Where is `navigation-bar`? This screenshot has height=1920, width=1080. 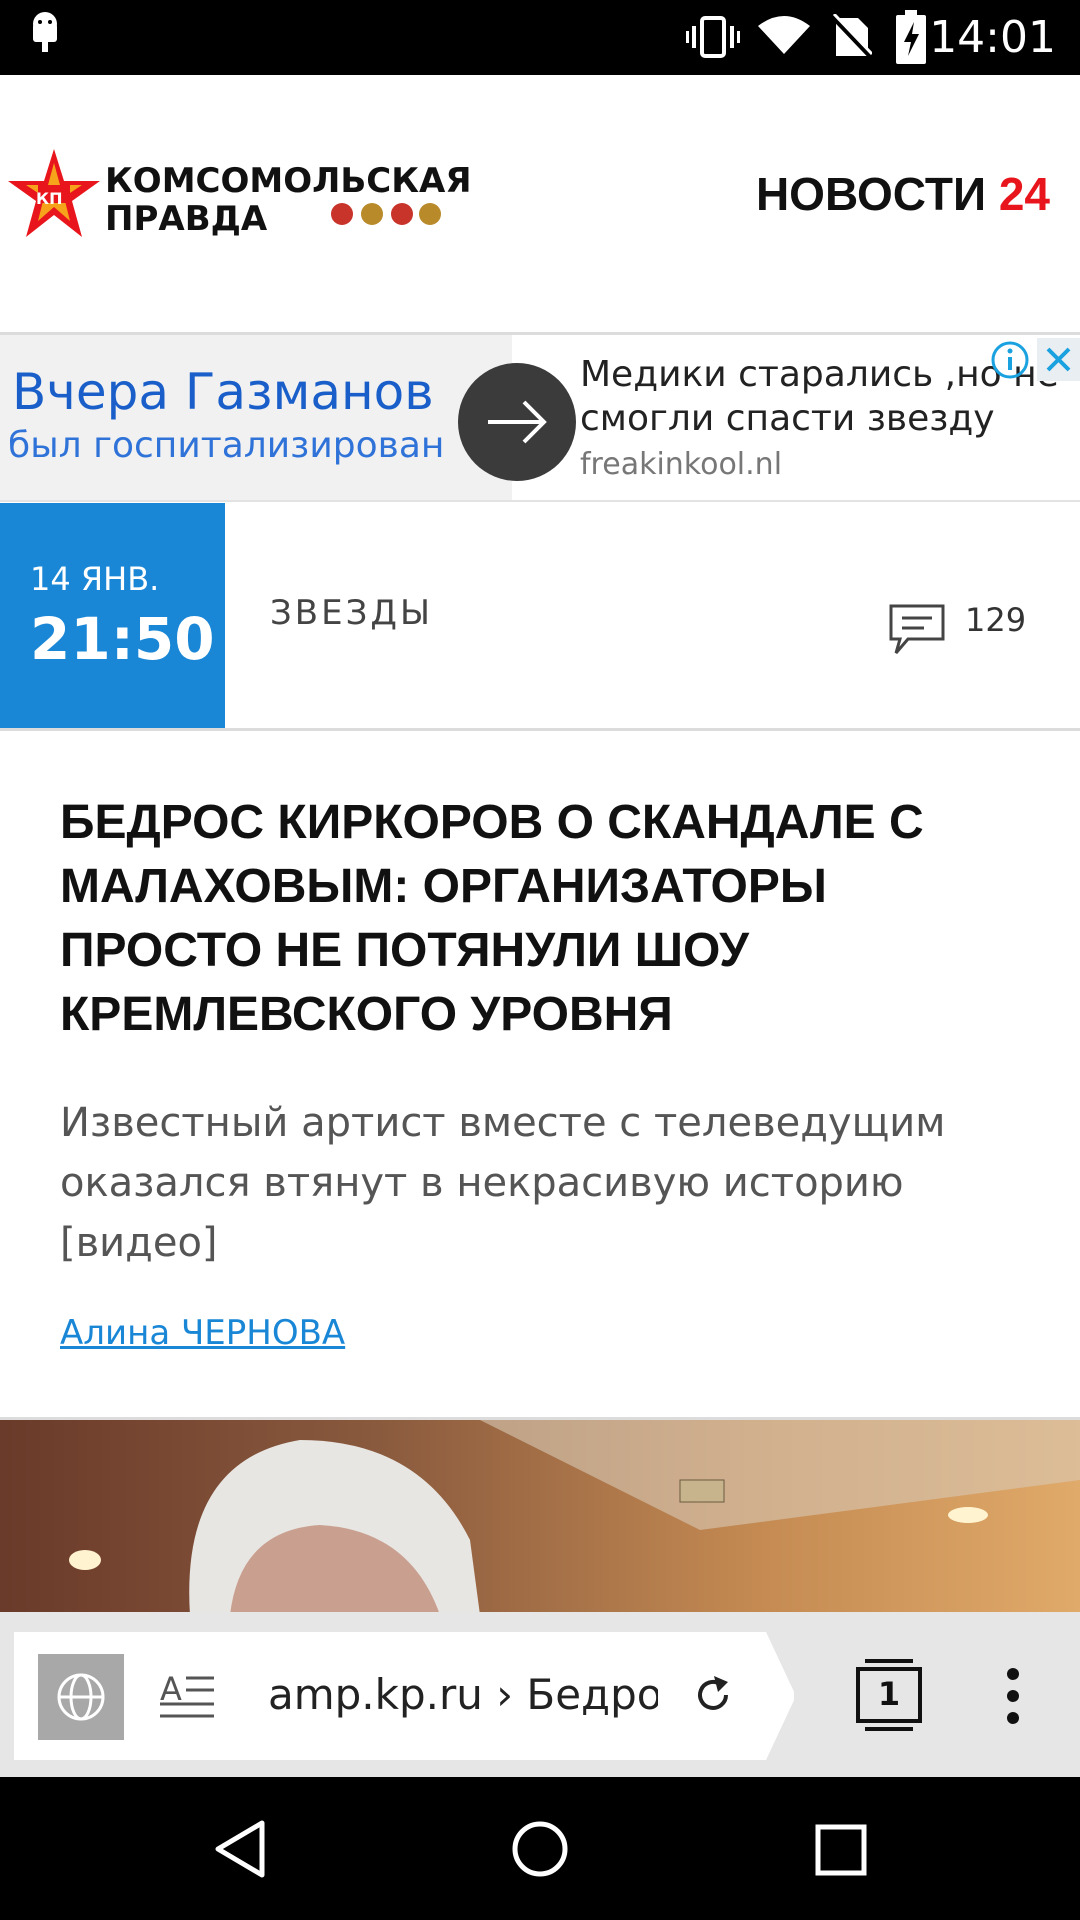
navigation-bar is located at coordinates (540, 1848).